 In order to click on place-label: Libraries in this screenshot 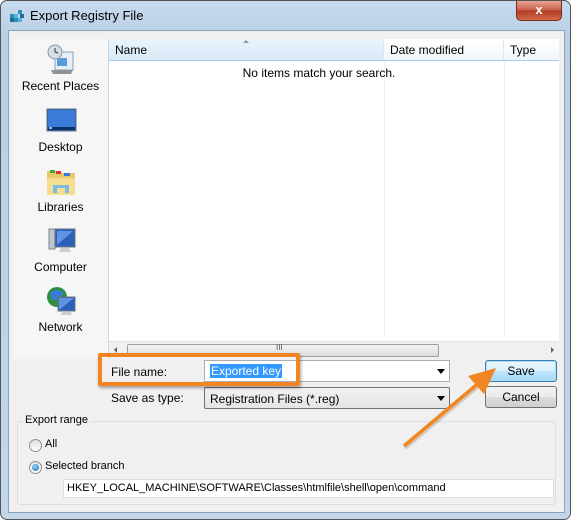, I will do `click(60, 207)`.